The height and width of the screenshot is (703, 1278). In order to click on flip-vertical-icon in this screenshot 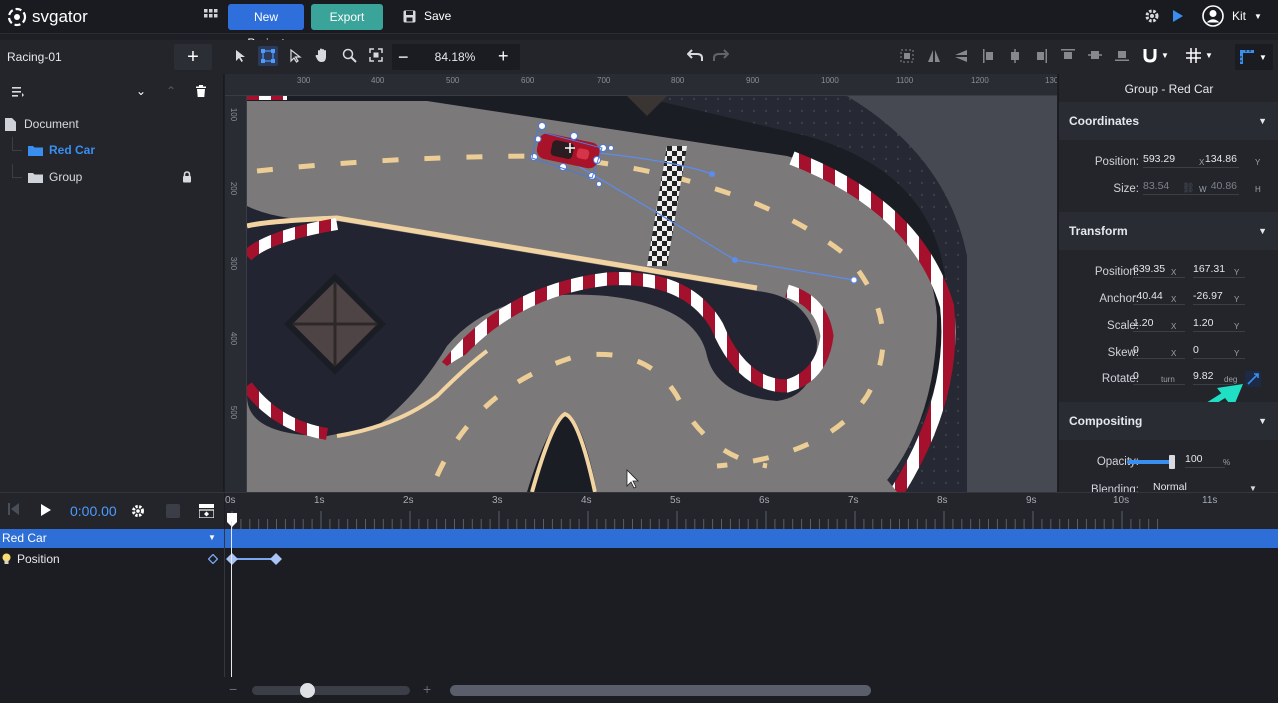, I will do `click(961, 57)`.